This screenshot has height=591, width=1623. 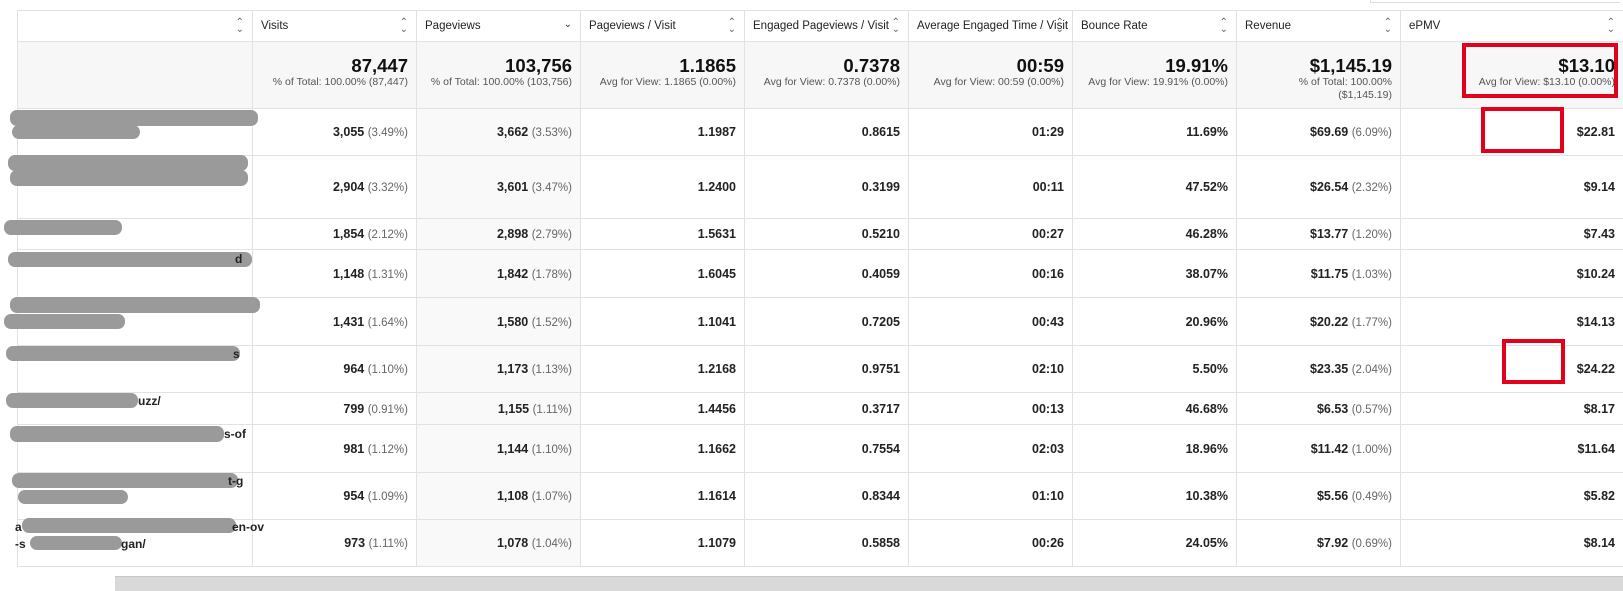 I want to click on revenue-cell: $5.56 (0.49%), so click(x=1318, y=496).